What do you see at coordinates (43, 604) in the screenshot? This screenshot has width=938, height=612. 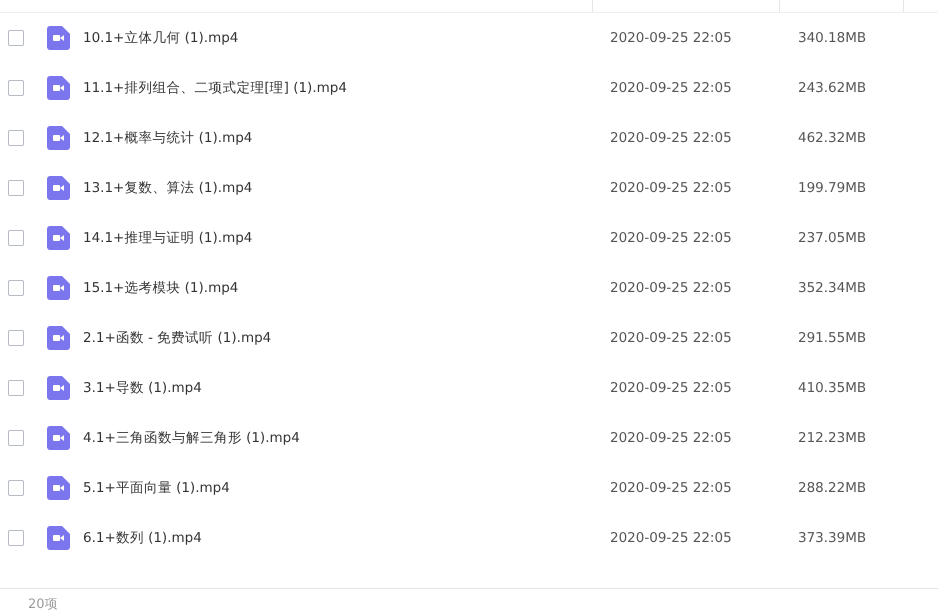 I see `item-count: 20项` at bounding box center [43, 604].